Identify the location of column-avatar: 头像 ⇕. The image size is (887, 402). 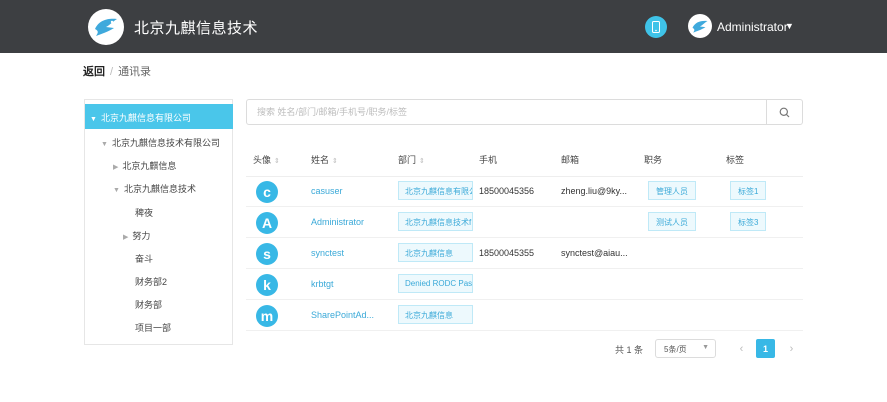
(266, 159).